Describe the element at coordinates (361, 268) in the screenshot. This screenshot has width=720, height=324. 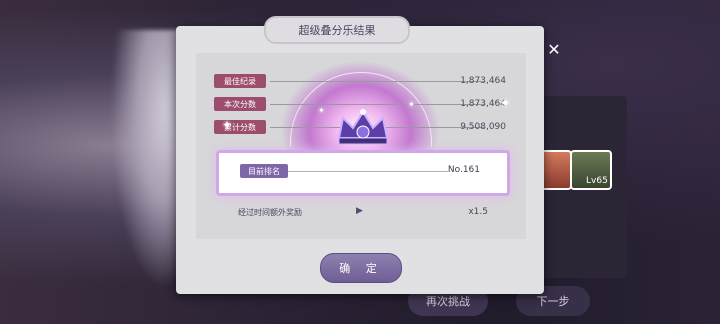
I see `confirm-button: 确 定` at that location.